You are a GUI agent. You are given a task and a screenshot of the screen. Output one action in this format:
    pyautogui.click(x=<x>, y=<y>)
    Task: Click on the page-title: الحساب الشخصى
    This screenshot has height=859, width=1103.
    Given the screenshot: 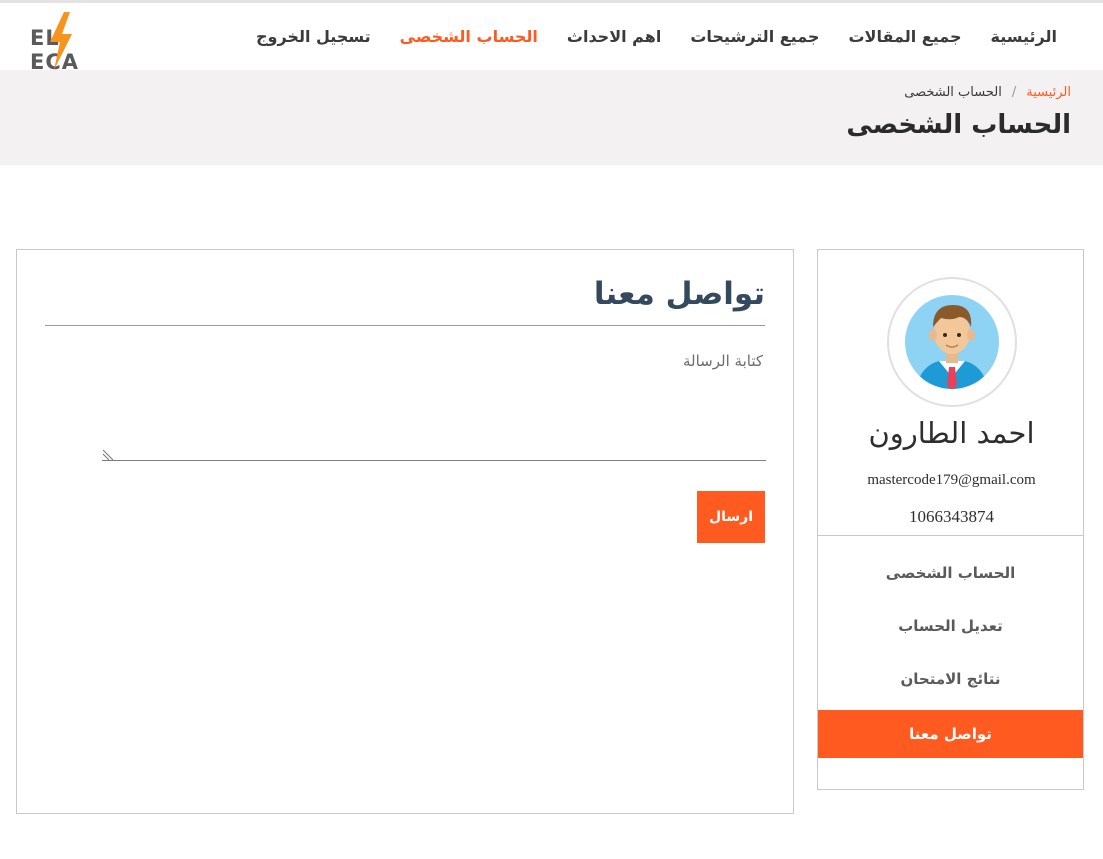 What is the action you would take?
    pyautogui.click(x=958, y=125)
    